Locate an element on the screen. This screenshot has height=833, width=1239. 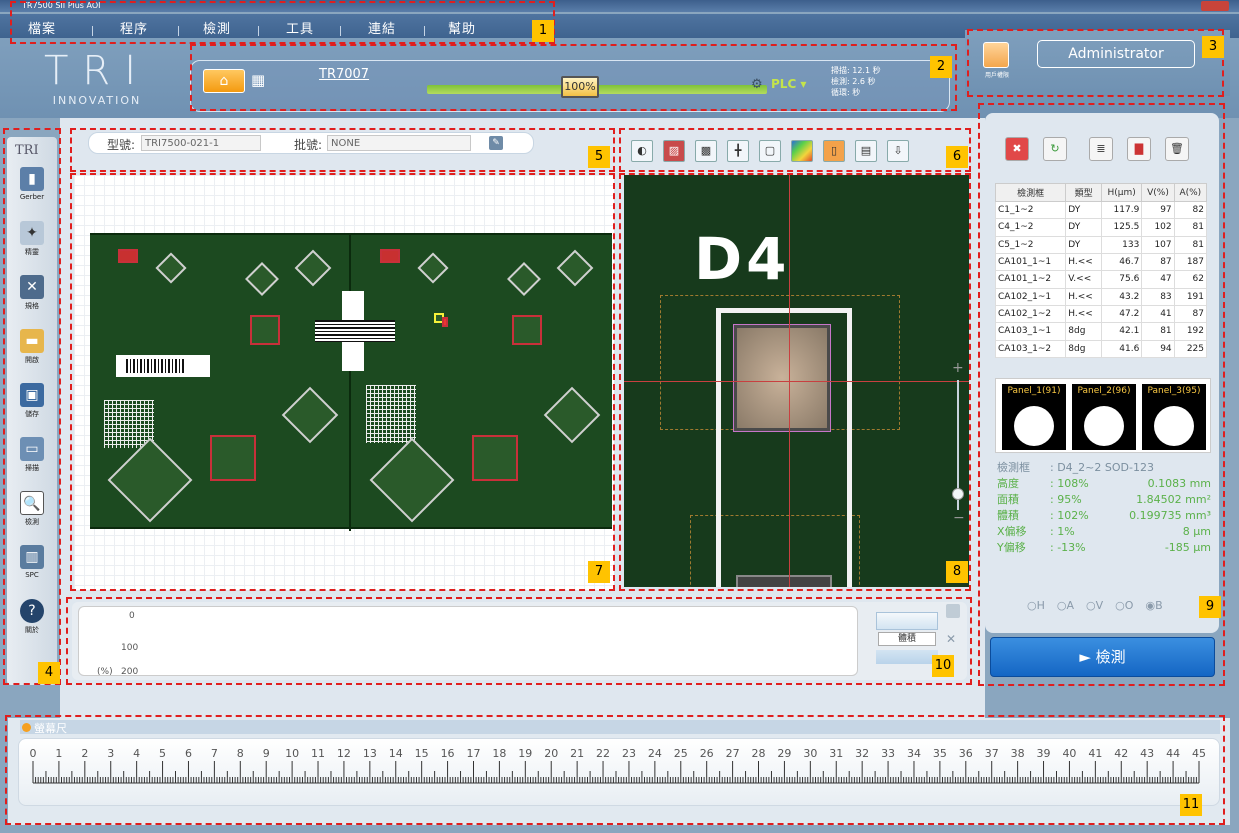
ruler-tick-label: 37 is located at coordinates (992, 753).